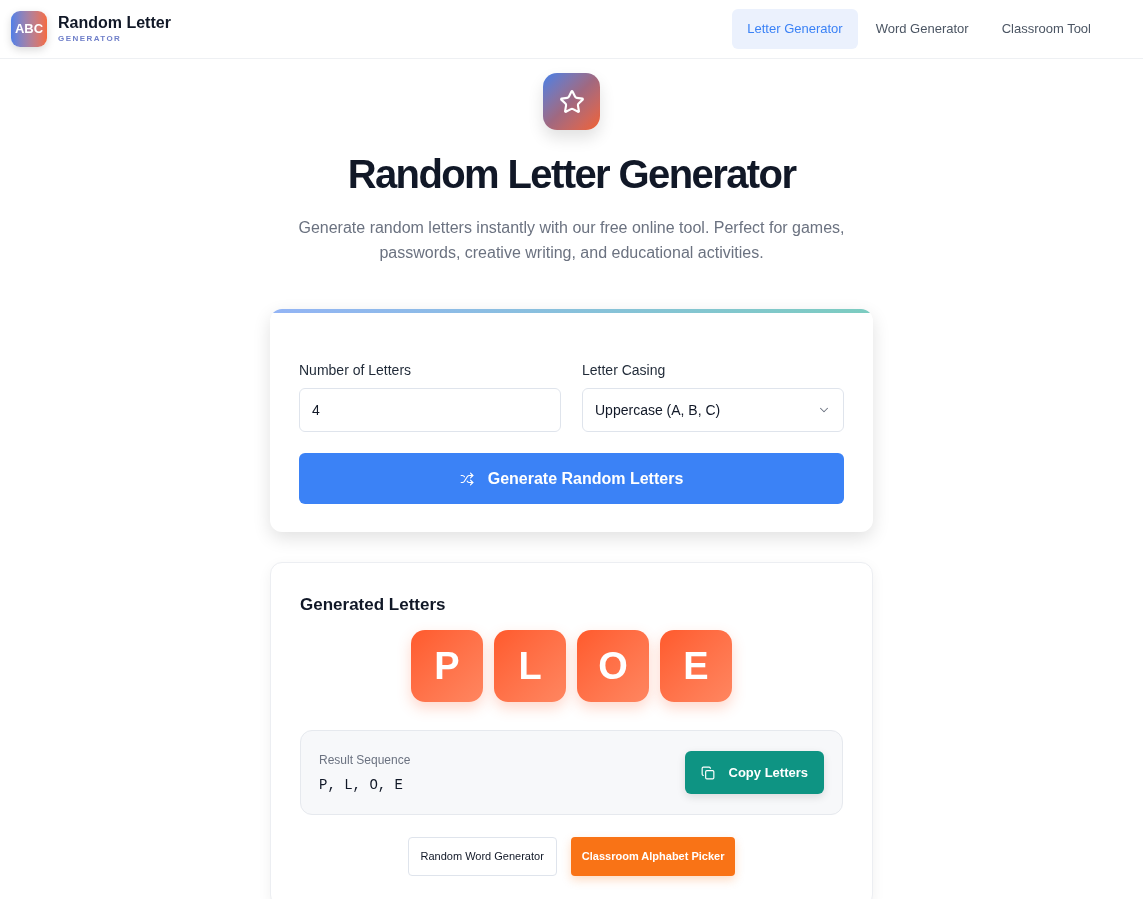 Image resolution: width=1143 pixels, height=899 pixels. What do you see at coordinates (90, 39) in the screenshot?
I see `logo-subtitle: GENERATOR` at bounding box center [90, 39].